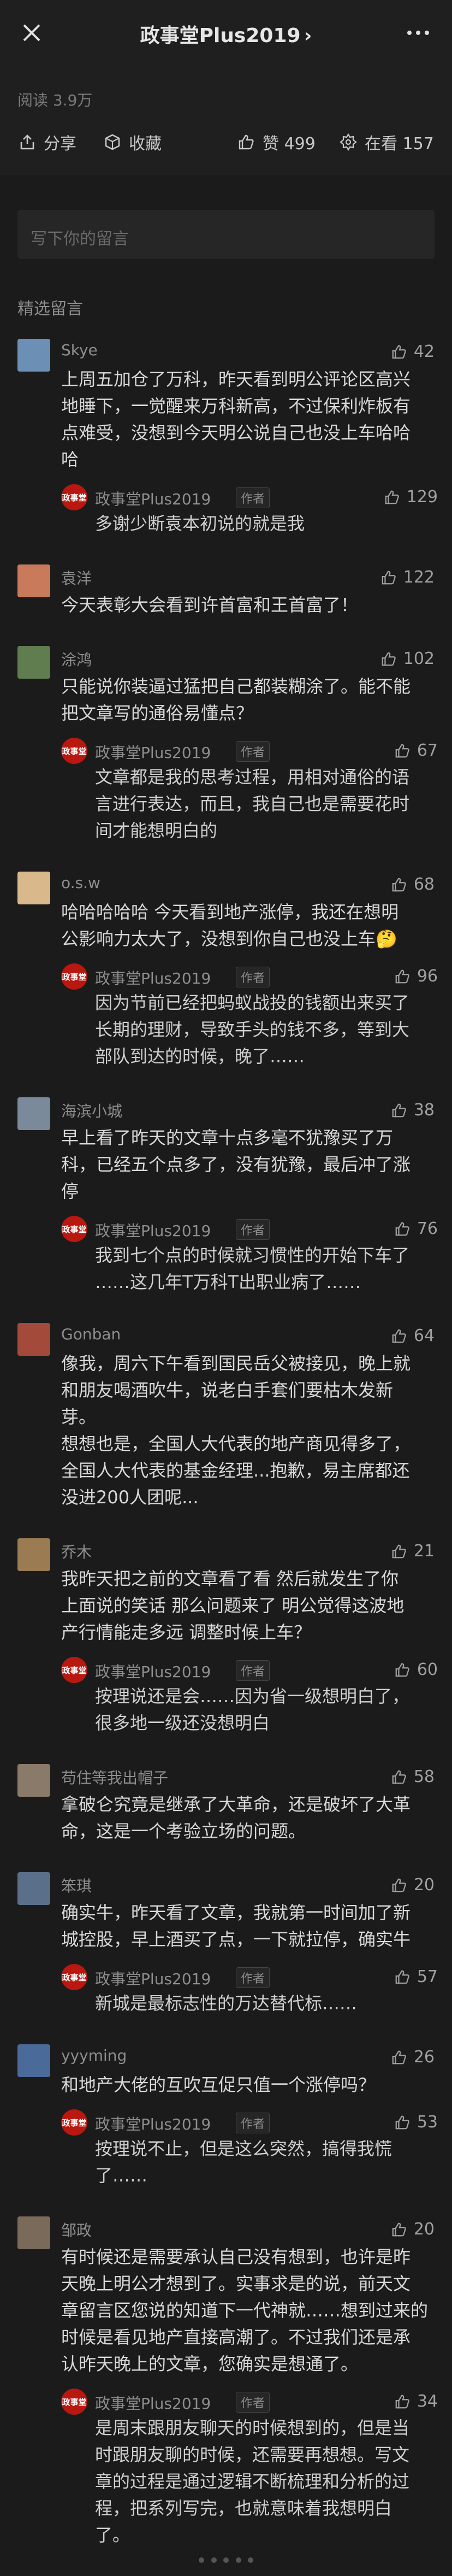 The height and width of the screenshot is (2576, 452). What do you see at coordinates (145, 144) in the screenshot?
I see `favorite-label: 收藏` at bounding box center [145, 144].